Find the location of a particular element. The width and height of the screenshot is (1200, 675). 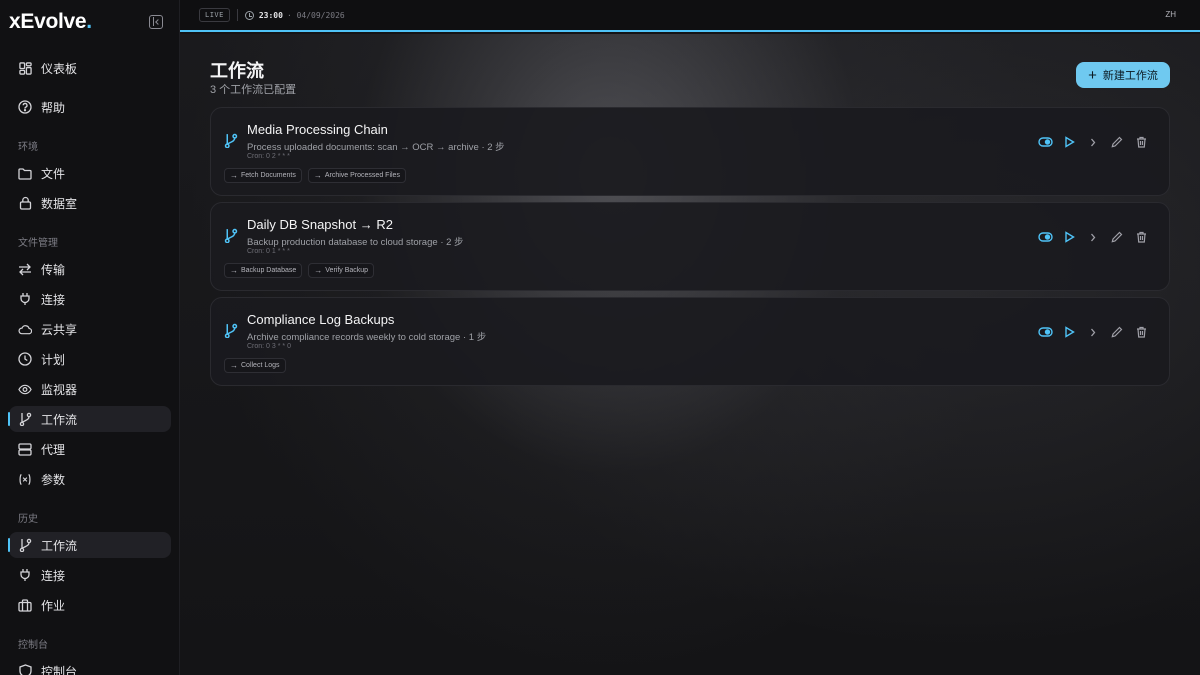

workflow-cron: Cron: 0 2 * * * is located at coordinates (268, 156).